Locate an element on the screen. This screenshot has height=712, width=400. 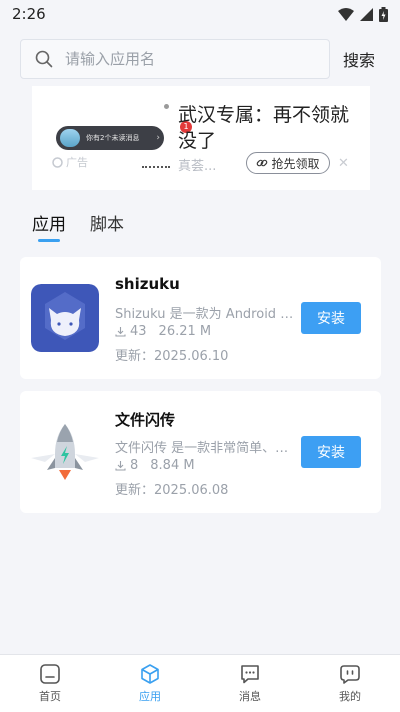
app-name: 文件闪传 is located at coordinates (145, 420).